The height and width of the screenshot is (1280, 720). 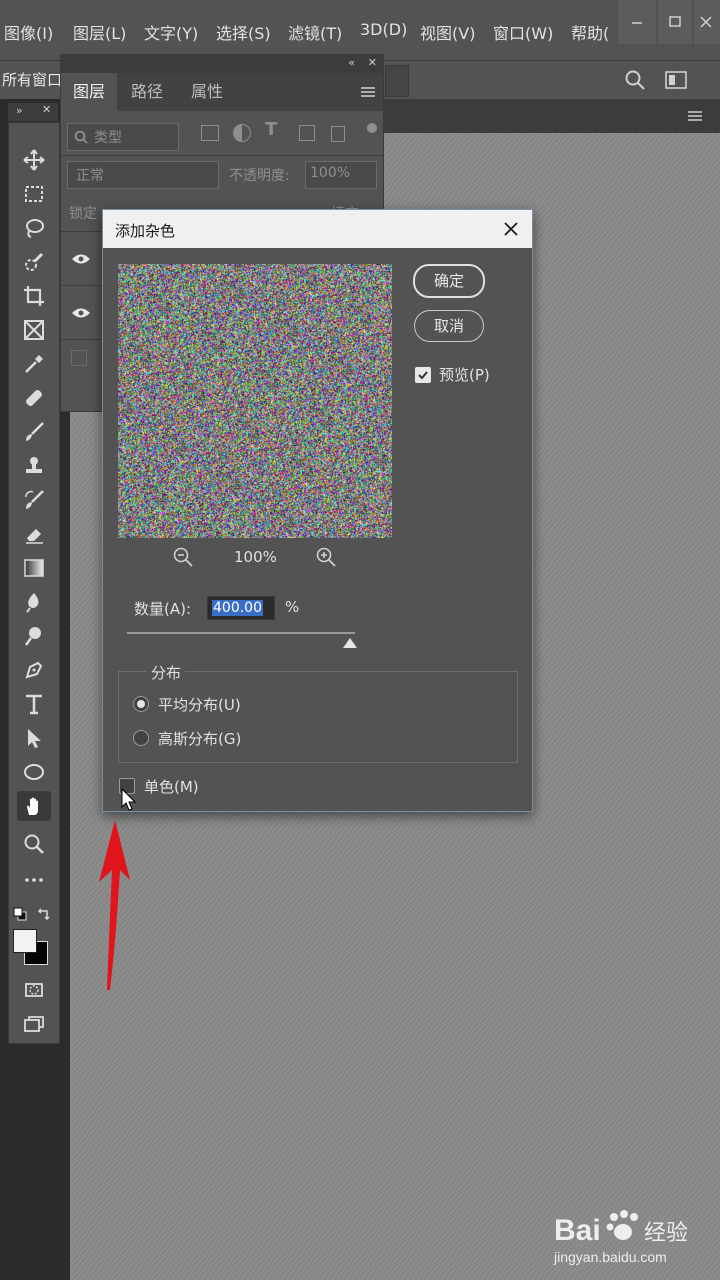 I want to click on preview-checkbox, so click(x=423, y=375).